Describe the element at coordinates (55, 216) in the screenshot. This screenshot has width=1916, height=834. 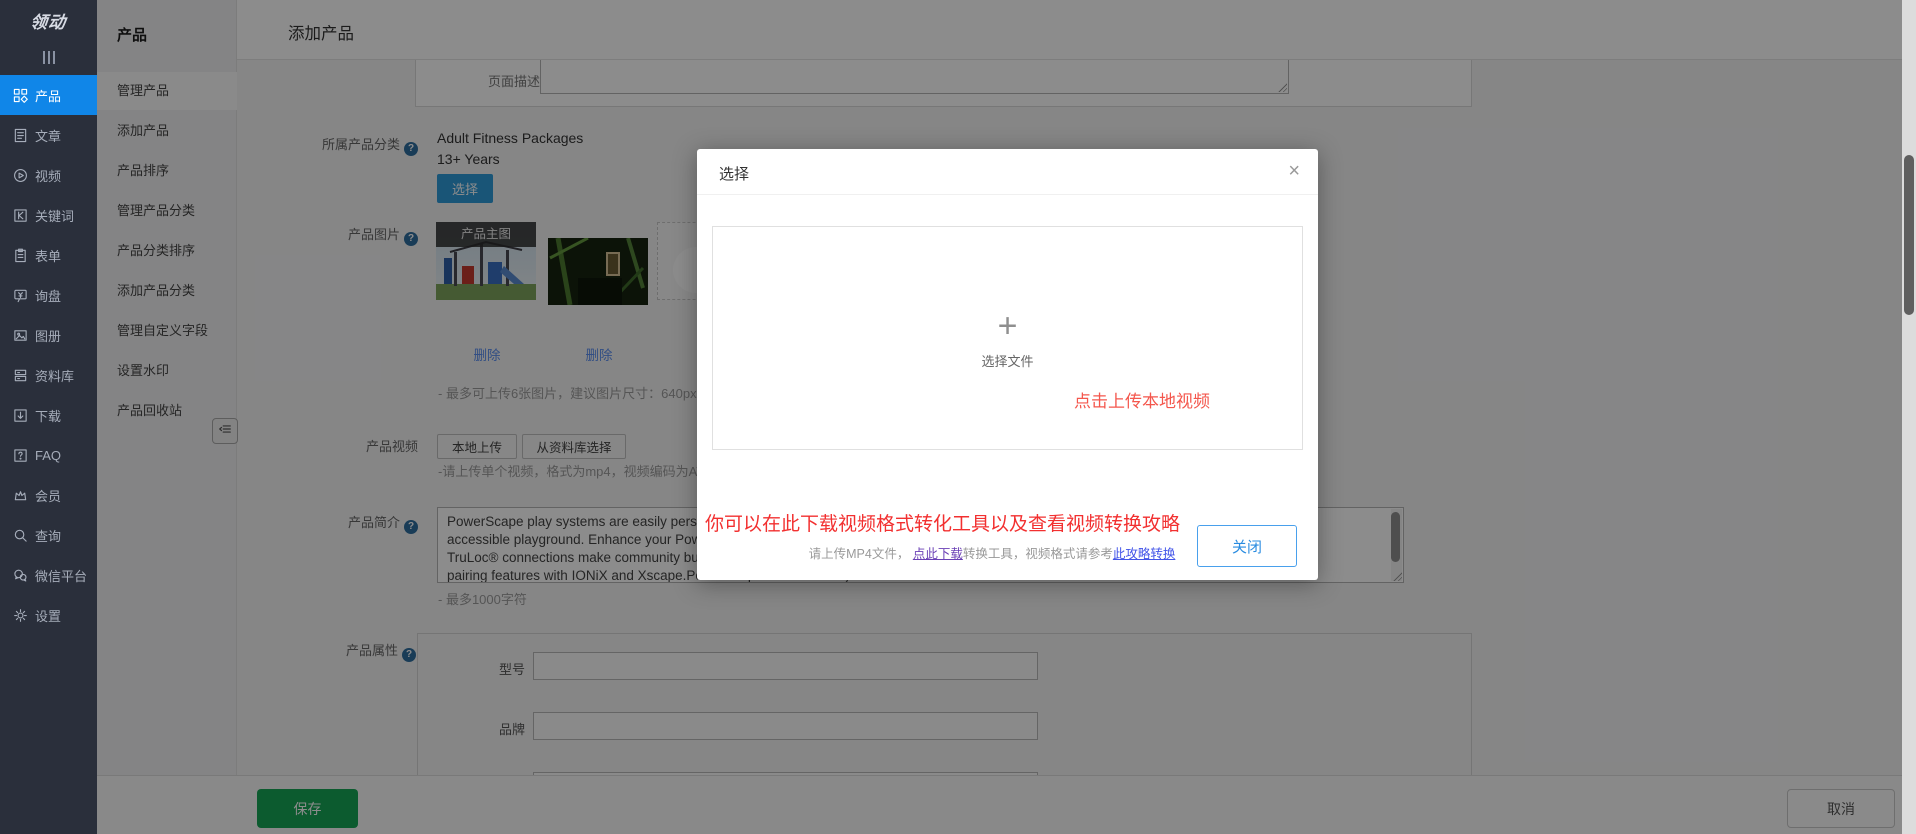
I see `sidebar-item-label: 关键词` at that location.